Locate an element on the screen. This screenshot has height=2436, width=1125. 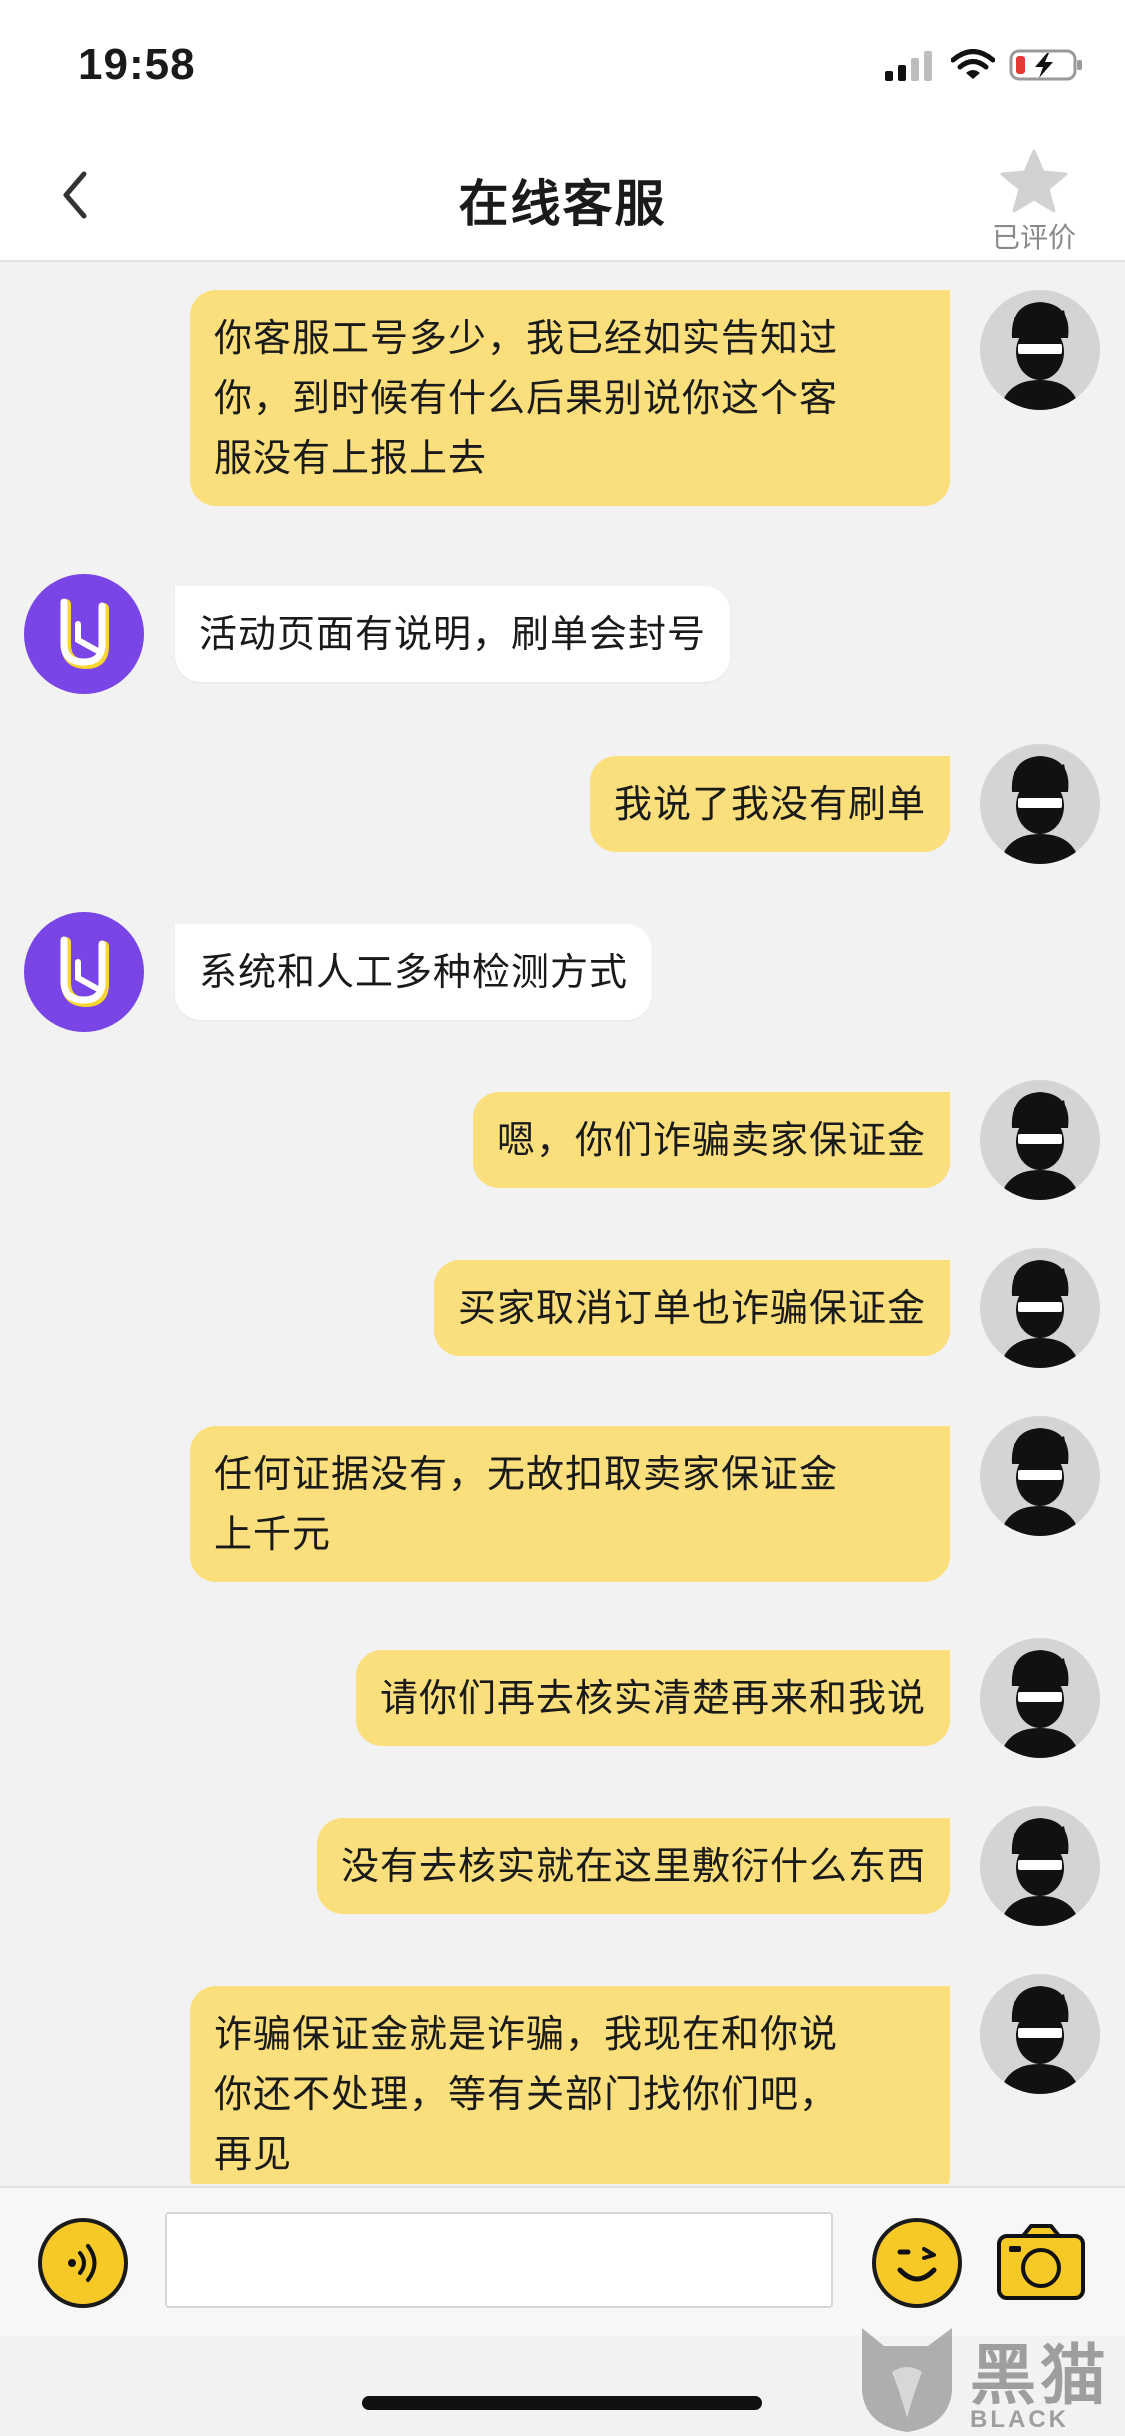
camera-button is located at coordinates (1041, 2263).